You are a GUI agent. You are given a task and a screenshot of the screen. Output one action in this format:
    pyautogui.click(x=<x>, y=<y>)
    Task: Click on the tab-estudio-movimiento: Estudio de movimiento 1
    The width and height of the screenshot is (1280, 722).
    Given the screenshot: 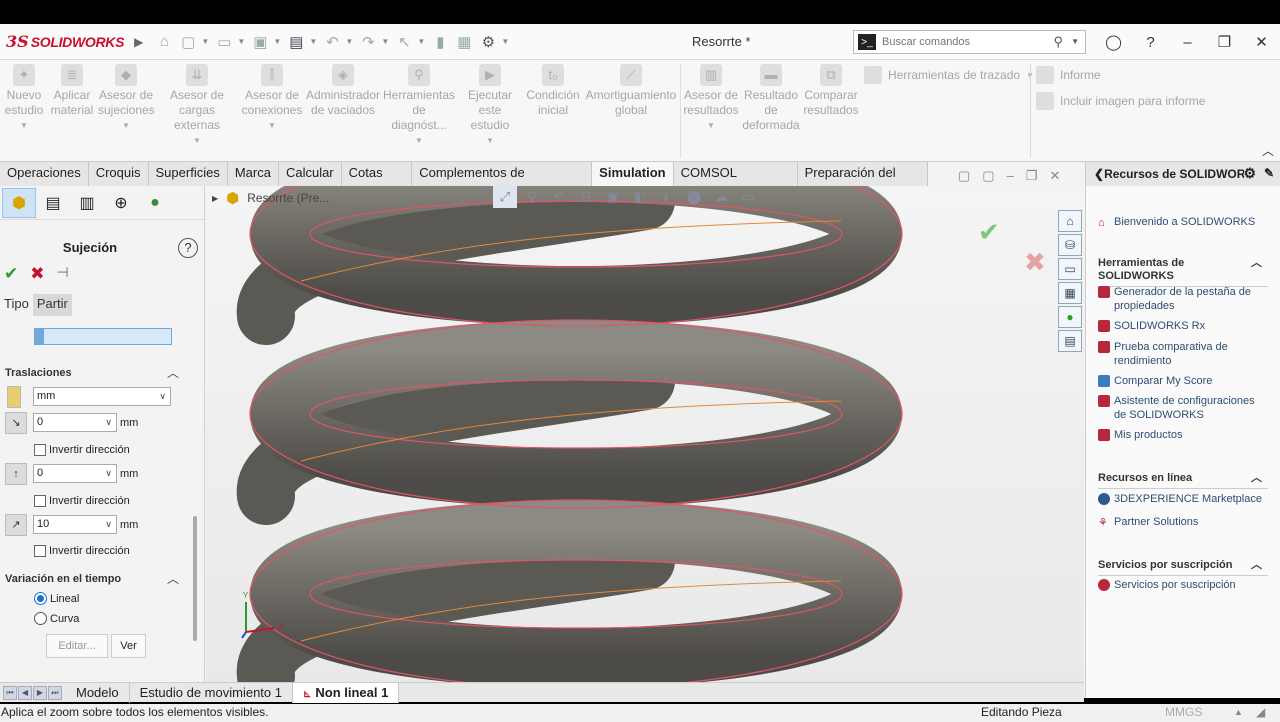 What is the action you would take?
    pyautogui.click(x=211, y=692)
    